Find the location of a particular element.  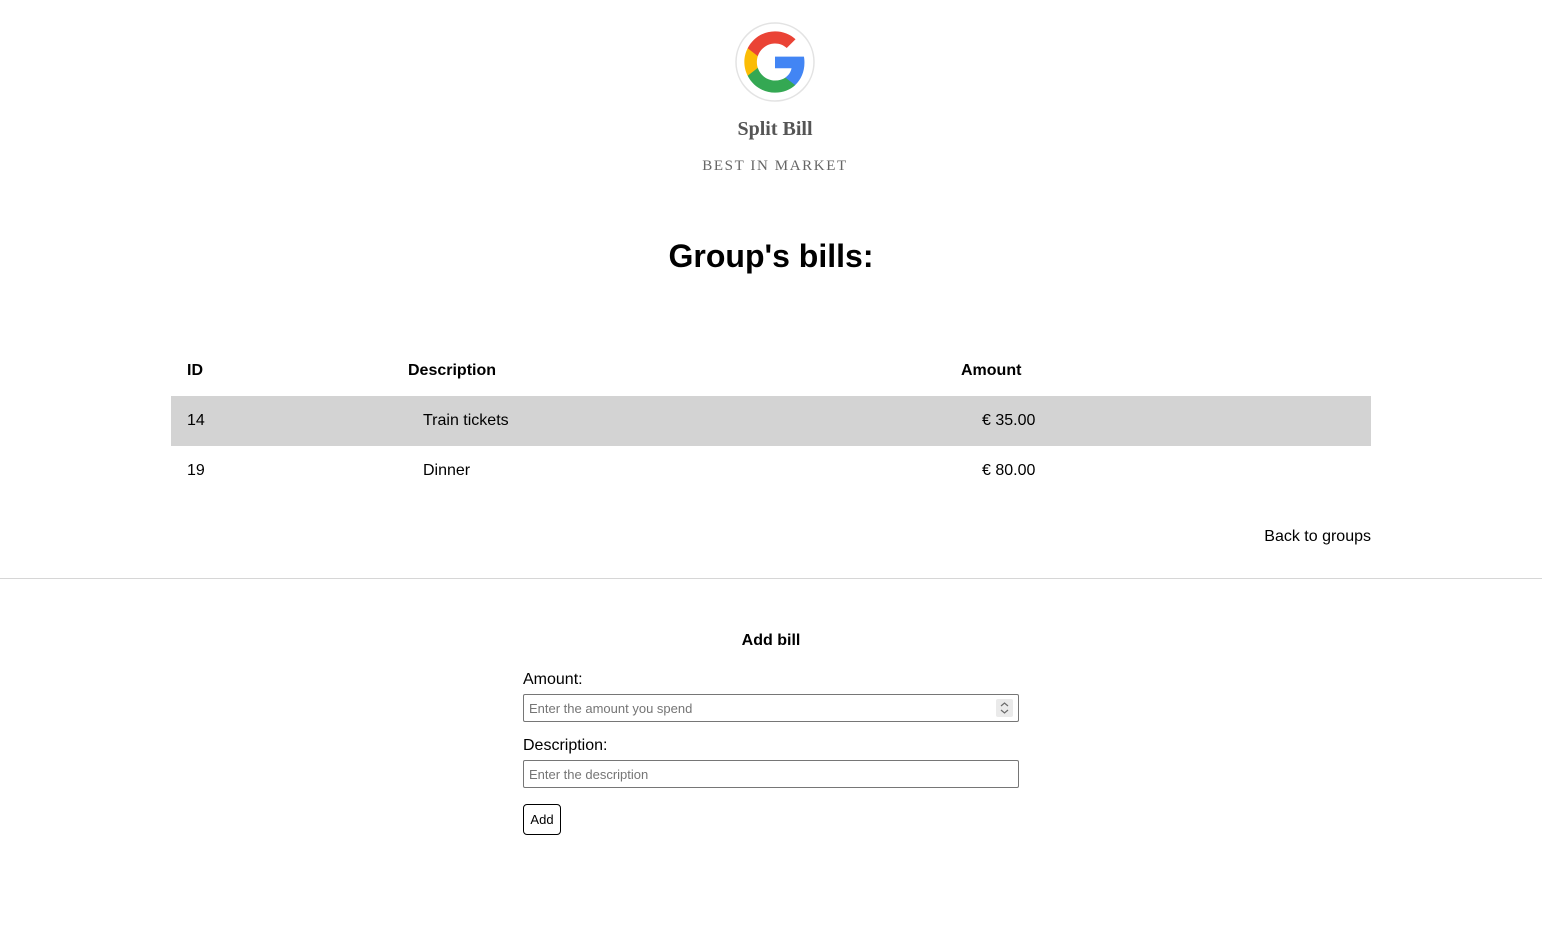

amount-label: Amount: is located at coordinates (553, 679).